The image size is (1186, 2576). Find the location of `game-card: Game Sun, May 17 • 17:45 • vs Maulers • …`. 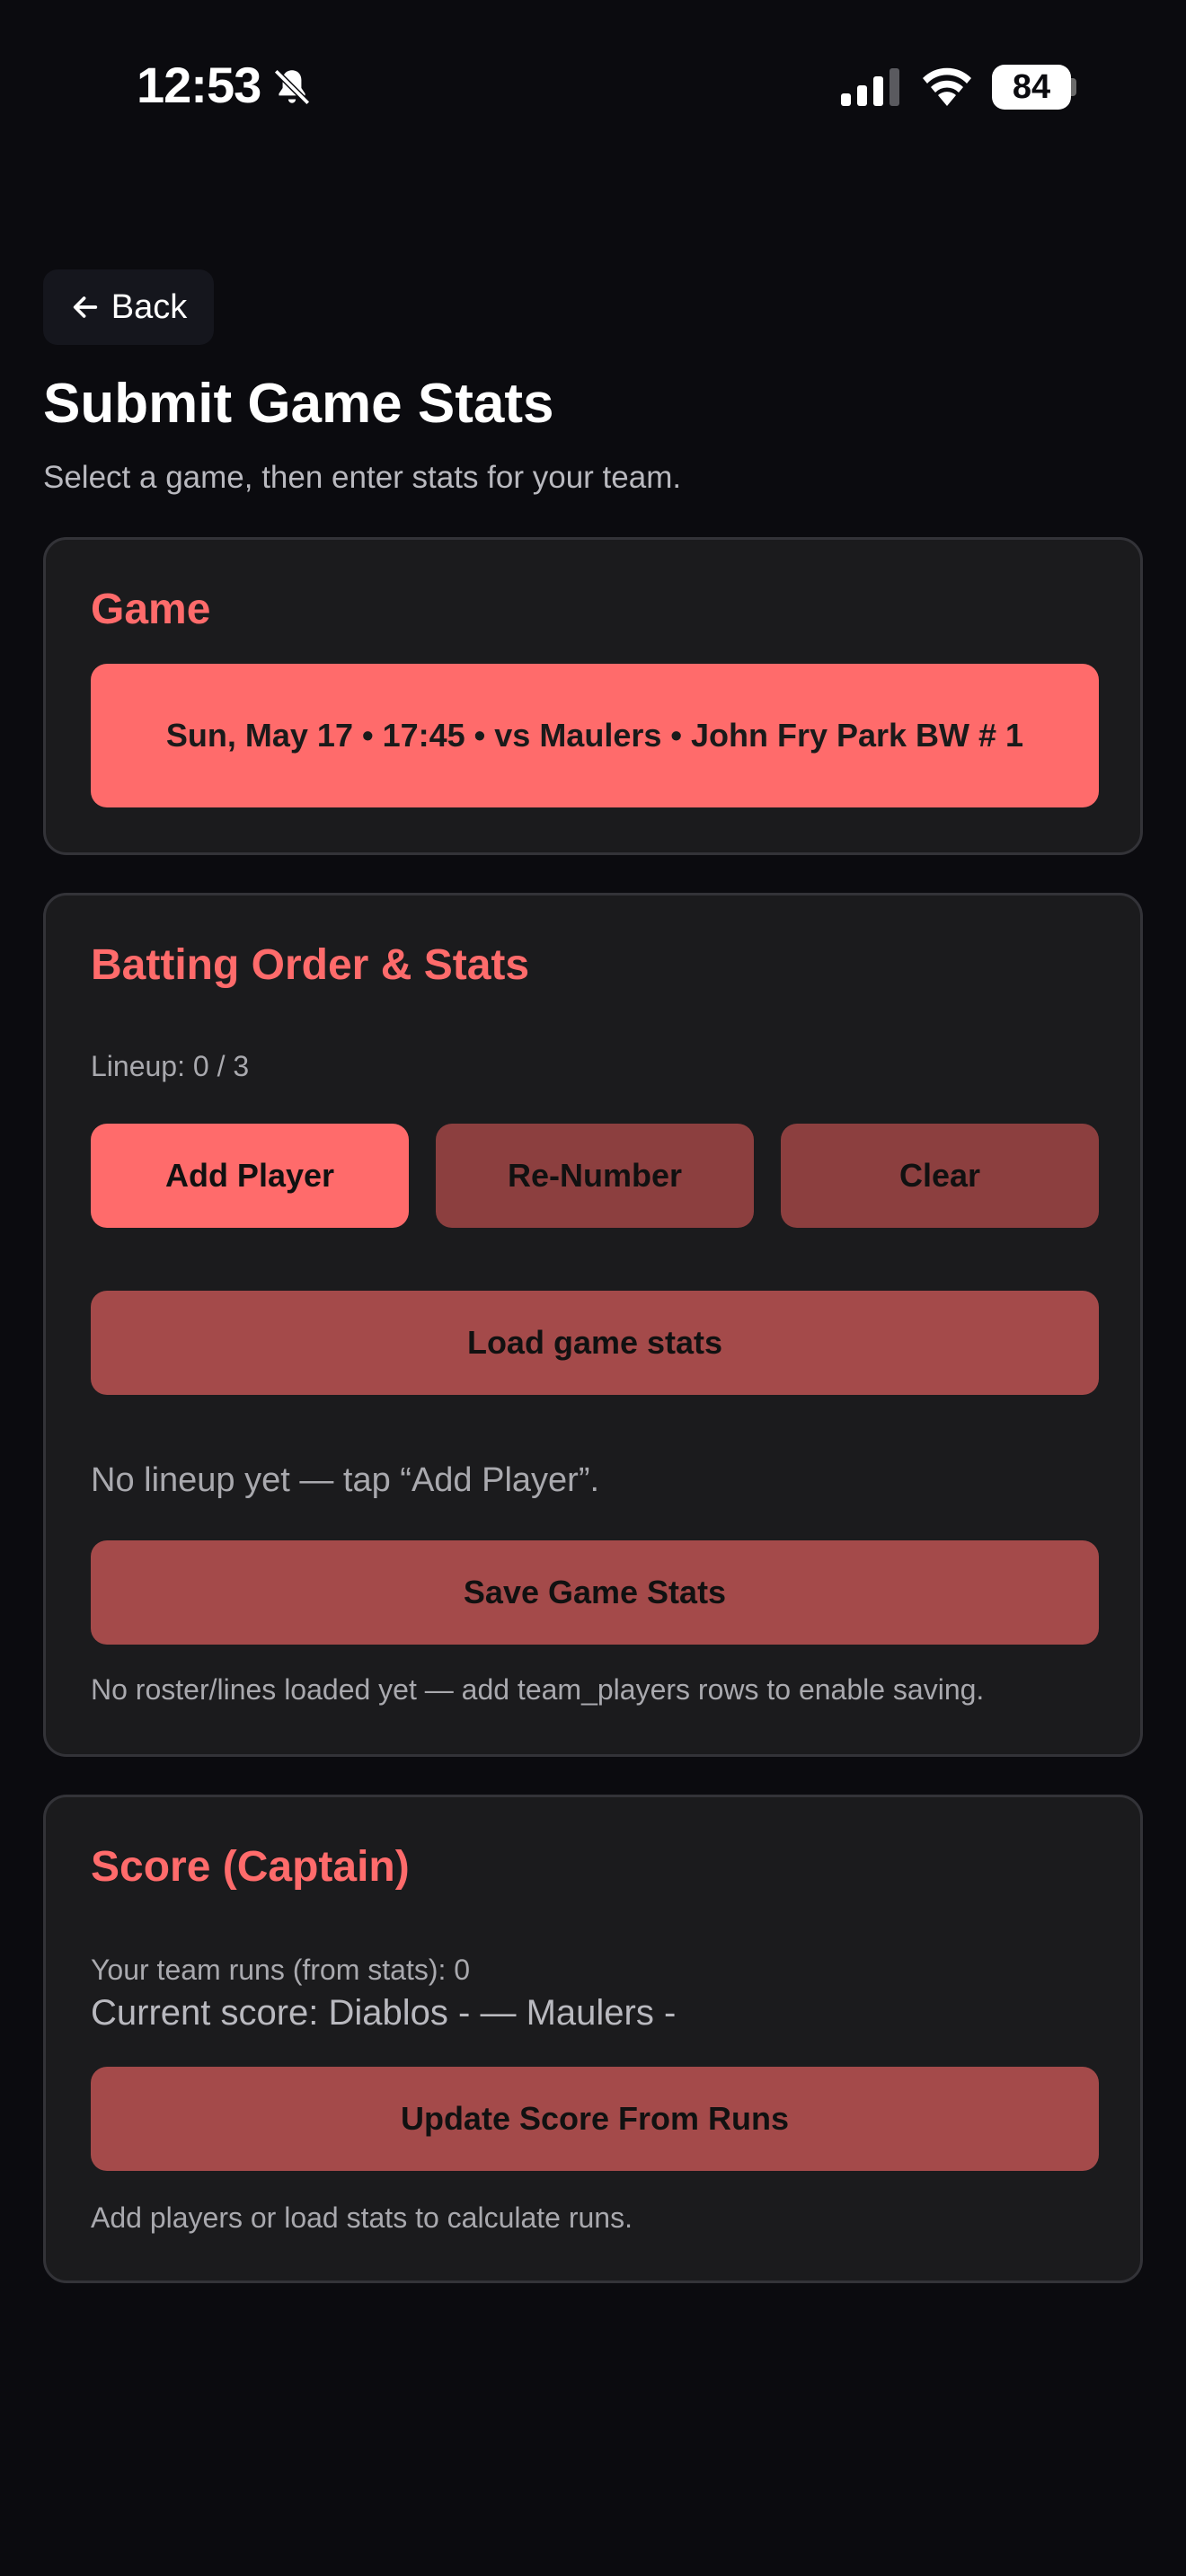

game-card: Game Sun, May 17 • 17:45 • vs Maulers • … is located at coordinates (593, 696).